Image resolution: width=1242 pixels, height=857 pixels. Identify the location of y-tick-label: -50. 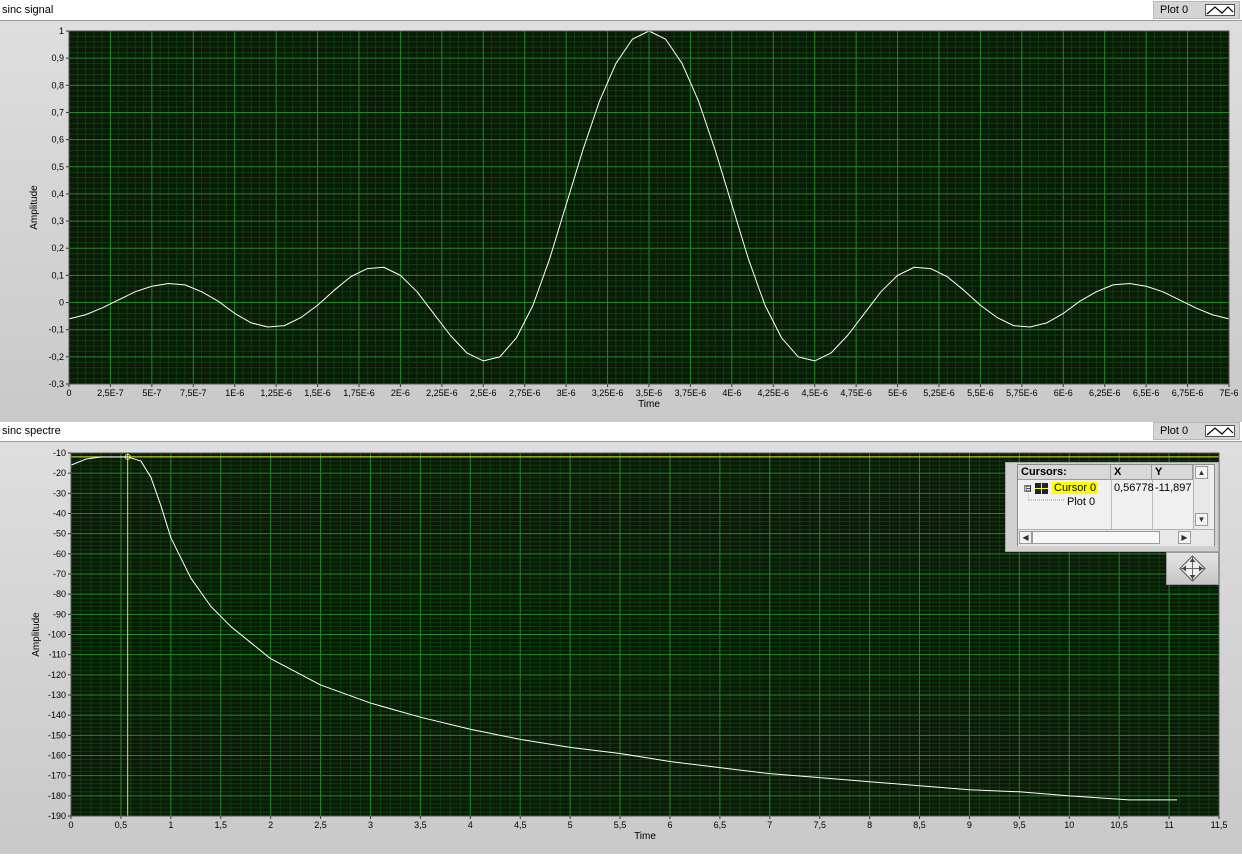
(59, 534).